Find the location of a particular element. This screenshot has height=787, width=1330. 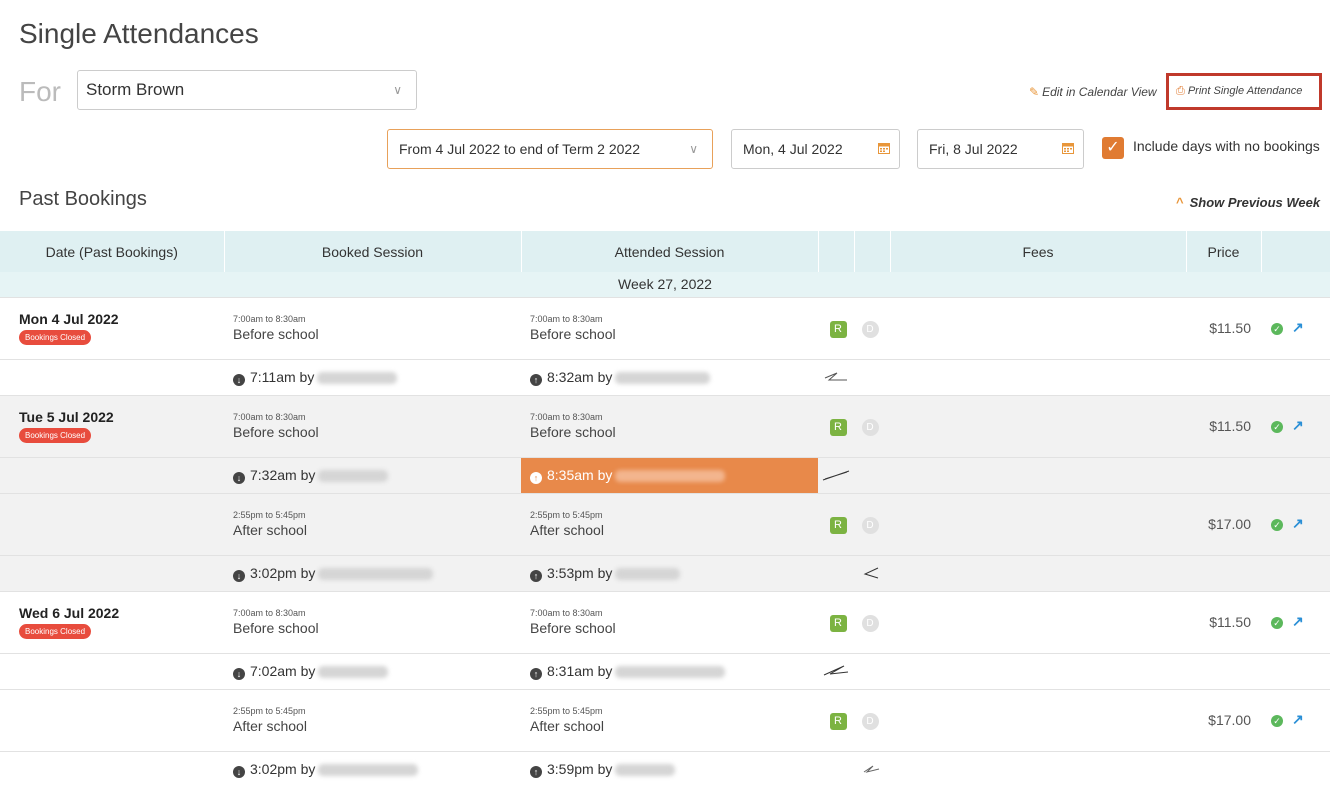

date-label: Wed 6 Jul 2022 is located at coordinates (69, 613).